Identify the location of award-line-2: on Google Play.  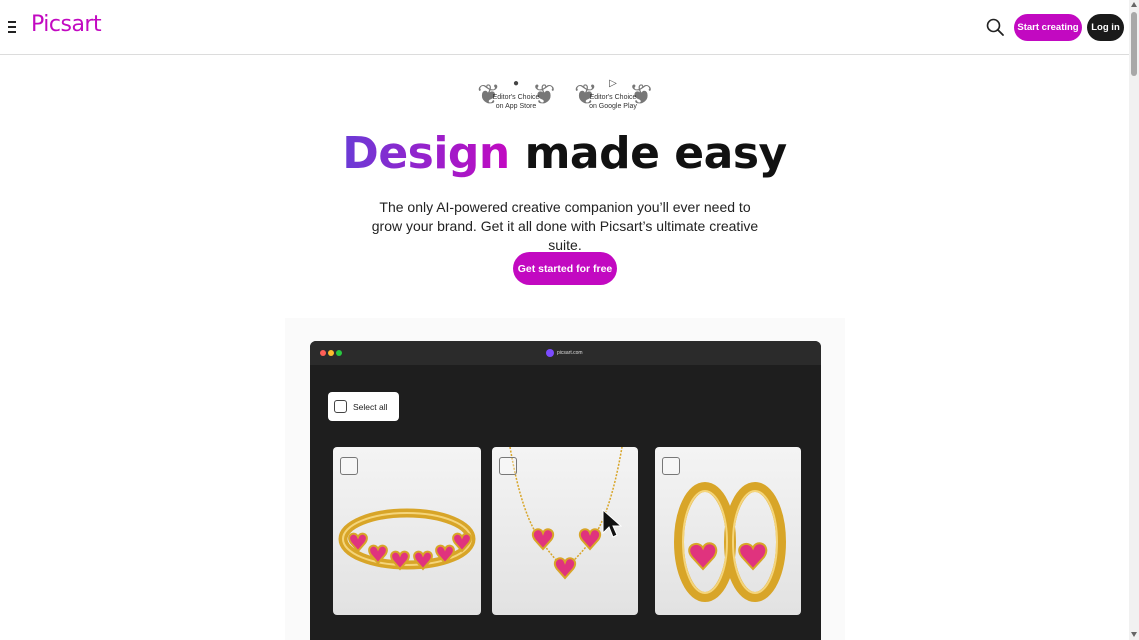
(613, 106).